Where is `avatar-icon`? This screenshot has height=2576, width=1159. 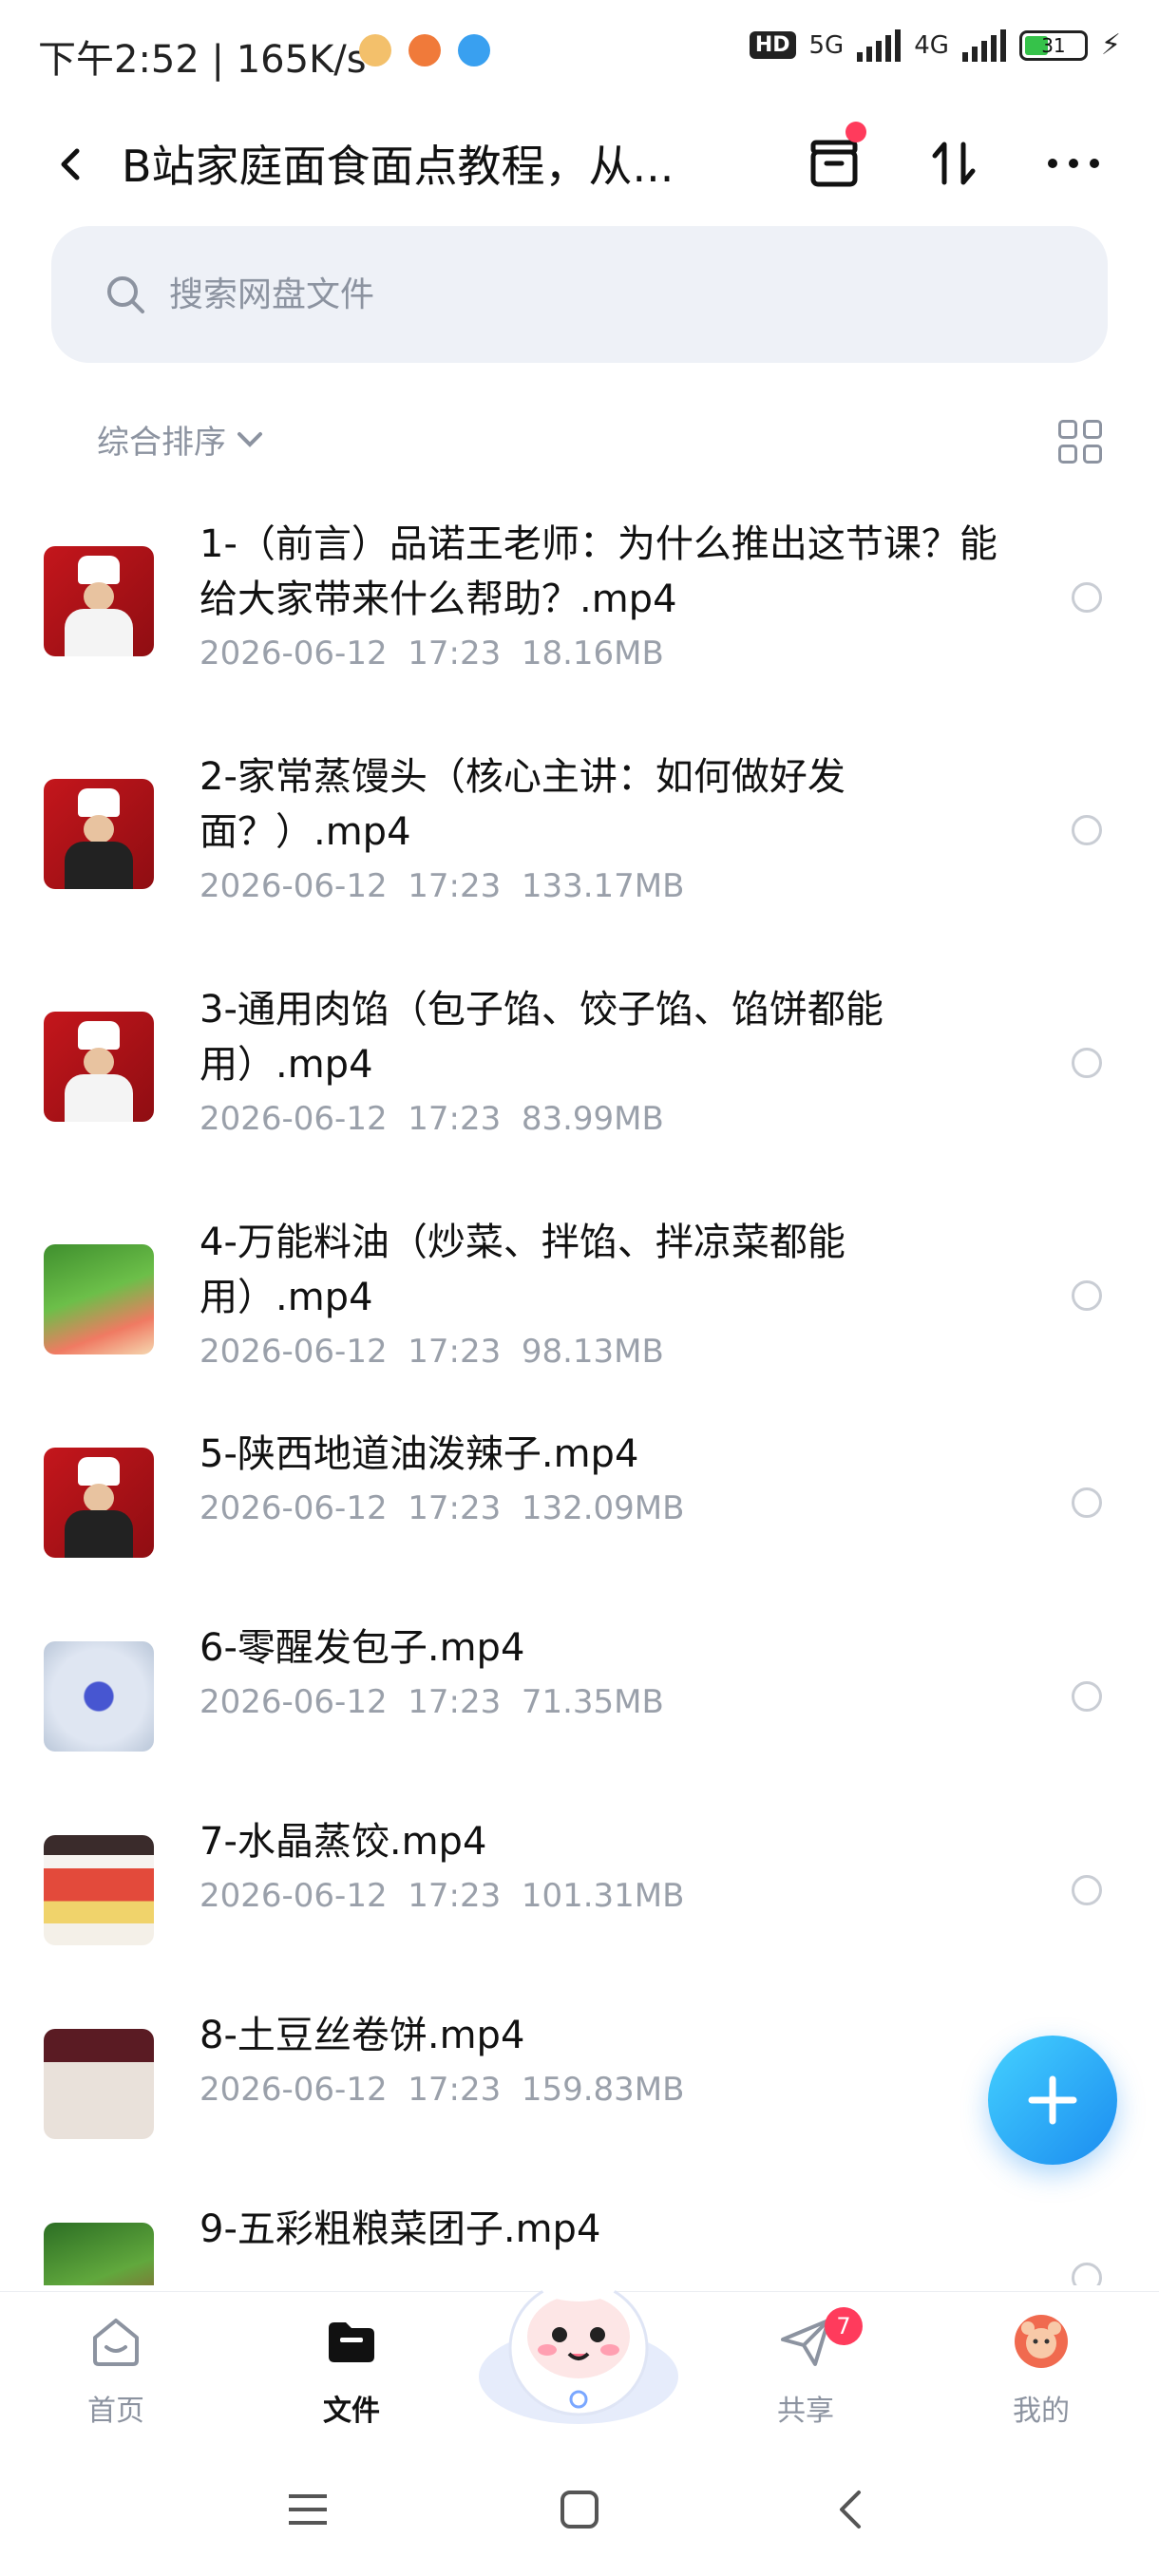
avatar-icon is located at coordinates (1041, 2341).